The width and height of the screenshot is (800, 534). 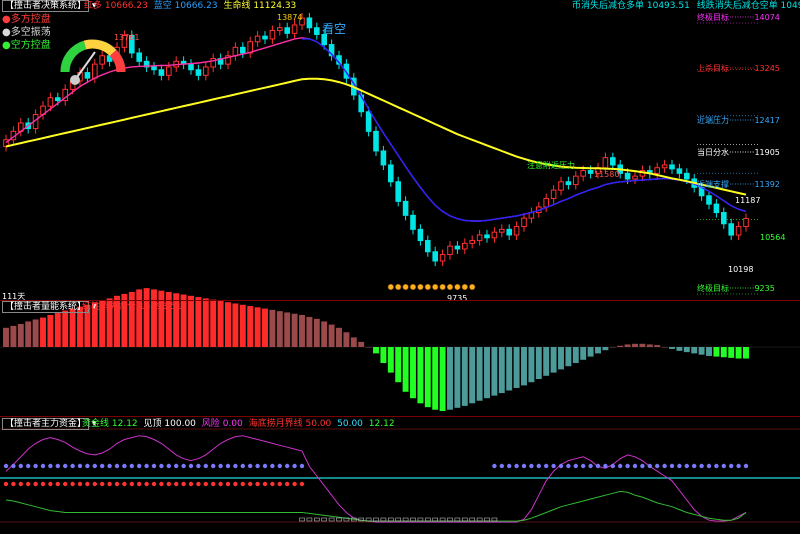 What do you see at coordinates (736, 288) in the screenshot?
I see `level-ultimate-bottom: 终极目标··········9235` at bounding box center [736, 288].